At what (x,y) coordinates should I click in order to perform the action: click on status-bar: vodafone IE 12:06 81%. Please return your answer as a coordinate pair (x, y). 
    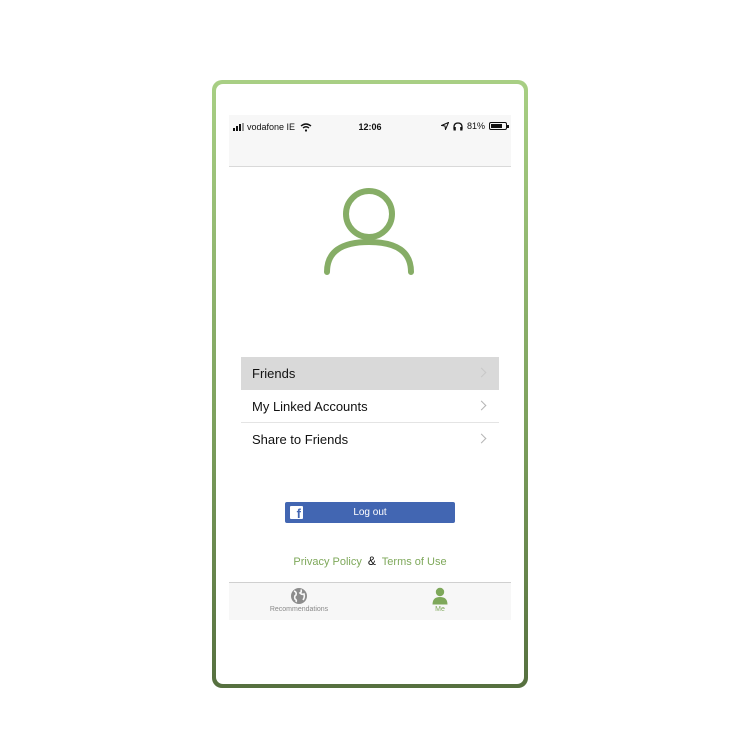
    Looking at the image, I should click on (370, 141).